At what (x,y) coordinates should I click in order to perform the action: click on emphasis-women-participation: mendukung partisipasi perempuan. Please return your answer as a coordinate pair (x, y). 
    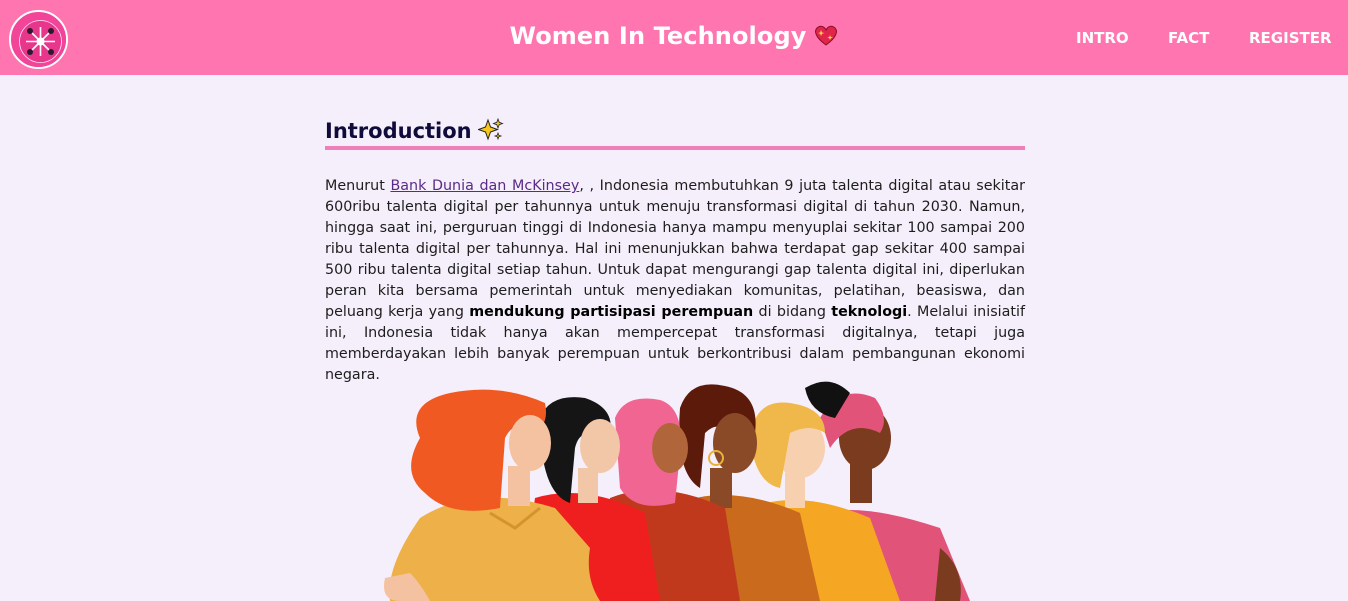
    Looking at the image, I should click on (611, 312).